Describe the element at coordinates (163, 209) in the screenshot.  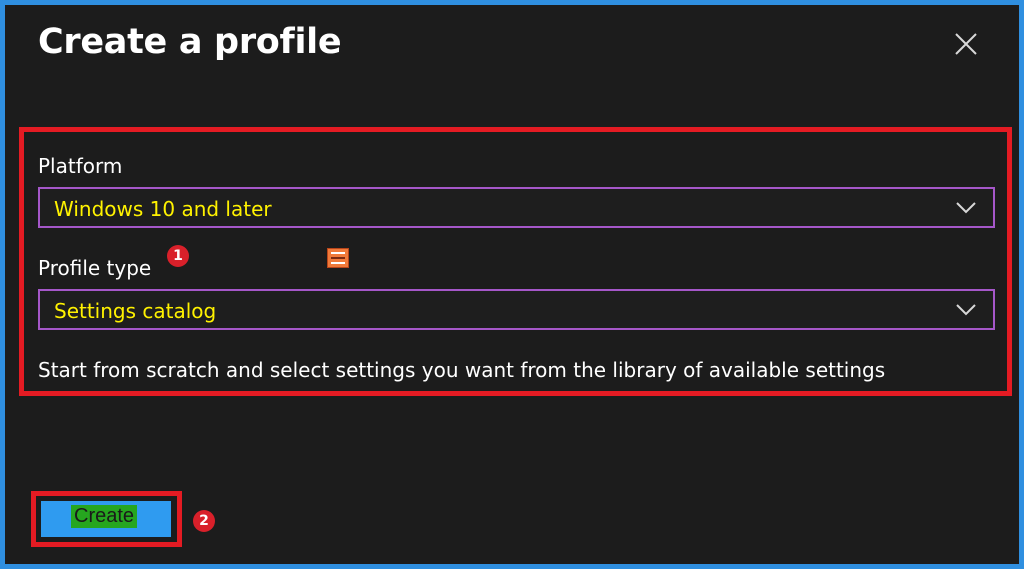
I see `platform-select-value: Windows 10 and later` at that location.